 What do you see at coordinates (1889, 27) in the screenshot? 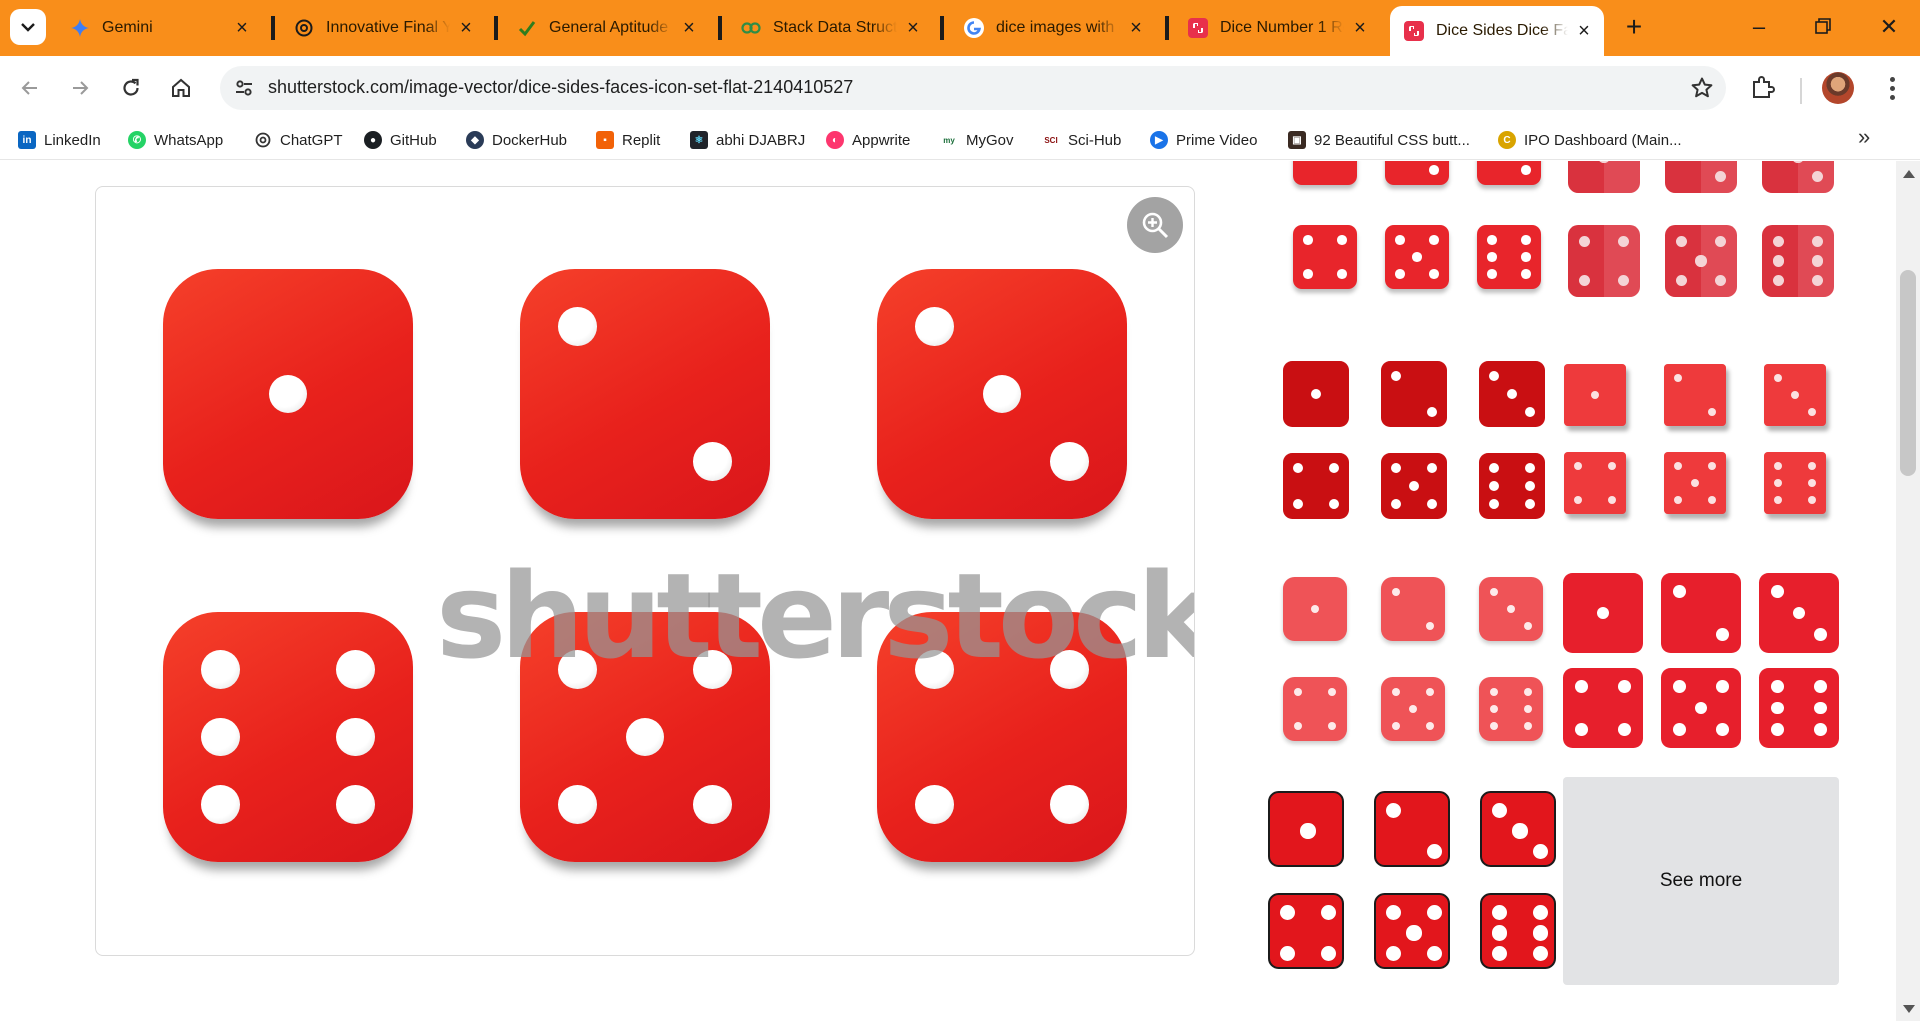
I see `close-window-button: ✕` at bounding box center [1889, 27].